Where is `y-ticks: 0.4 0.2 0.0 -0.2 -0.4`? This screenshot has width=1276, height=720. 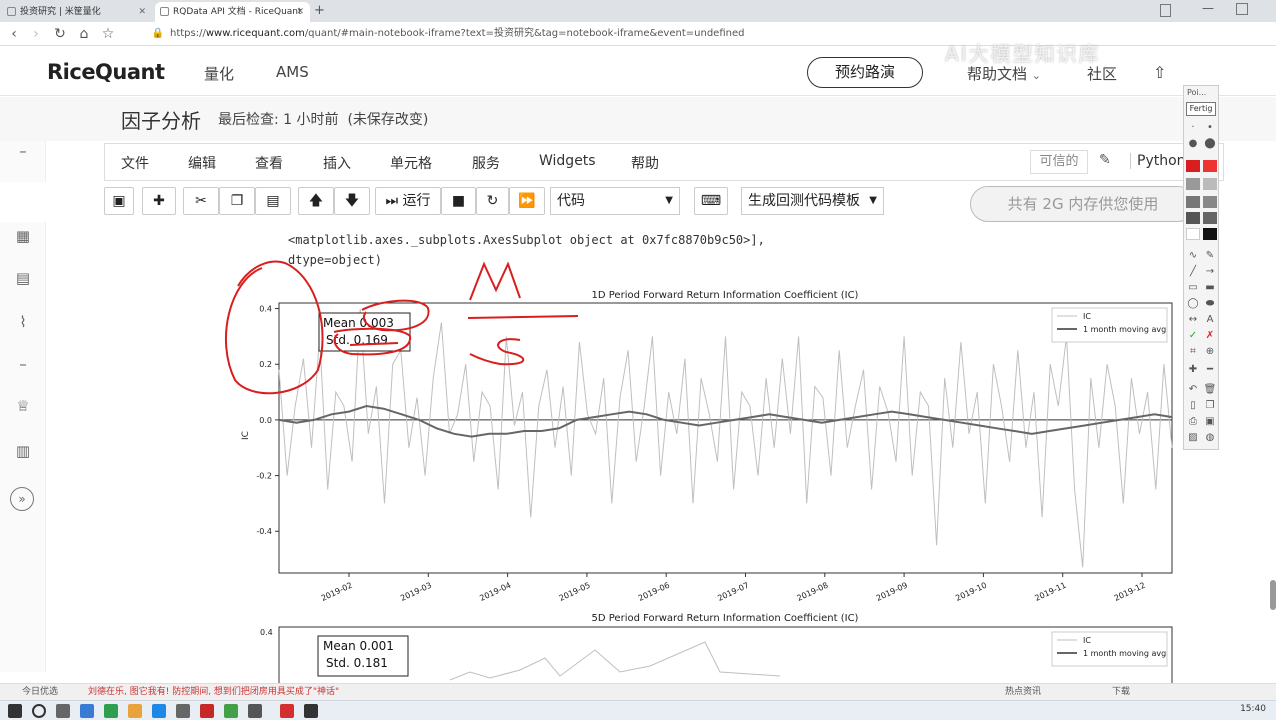
y-ticks: 0.4 0.2 0.0 -0.2 -0.4 is located at coordinates (267, 420).